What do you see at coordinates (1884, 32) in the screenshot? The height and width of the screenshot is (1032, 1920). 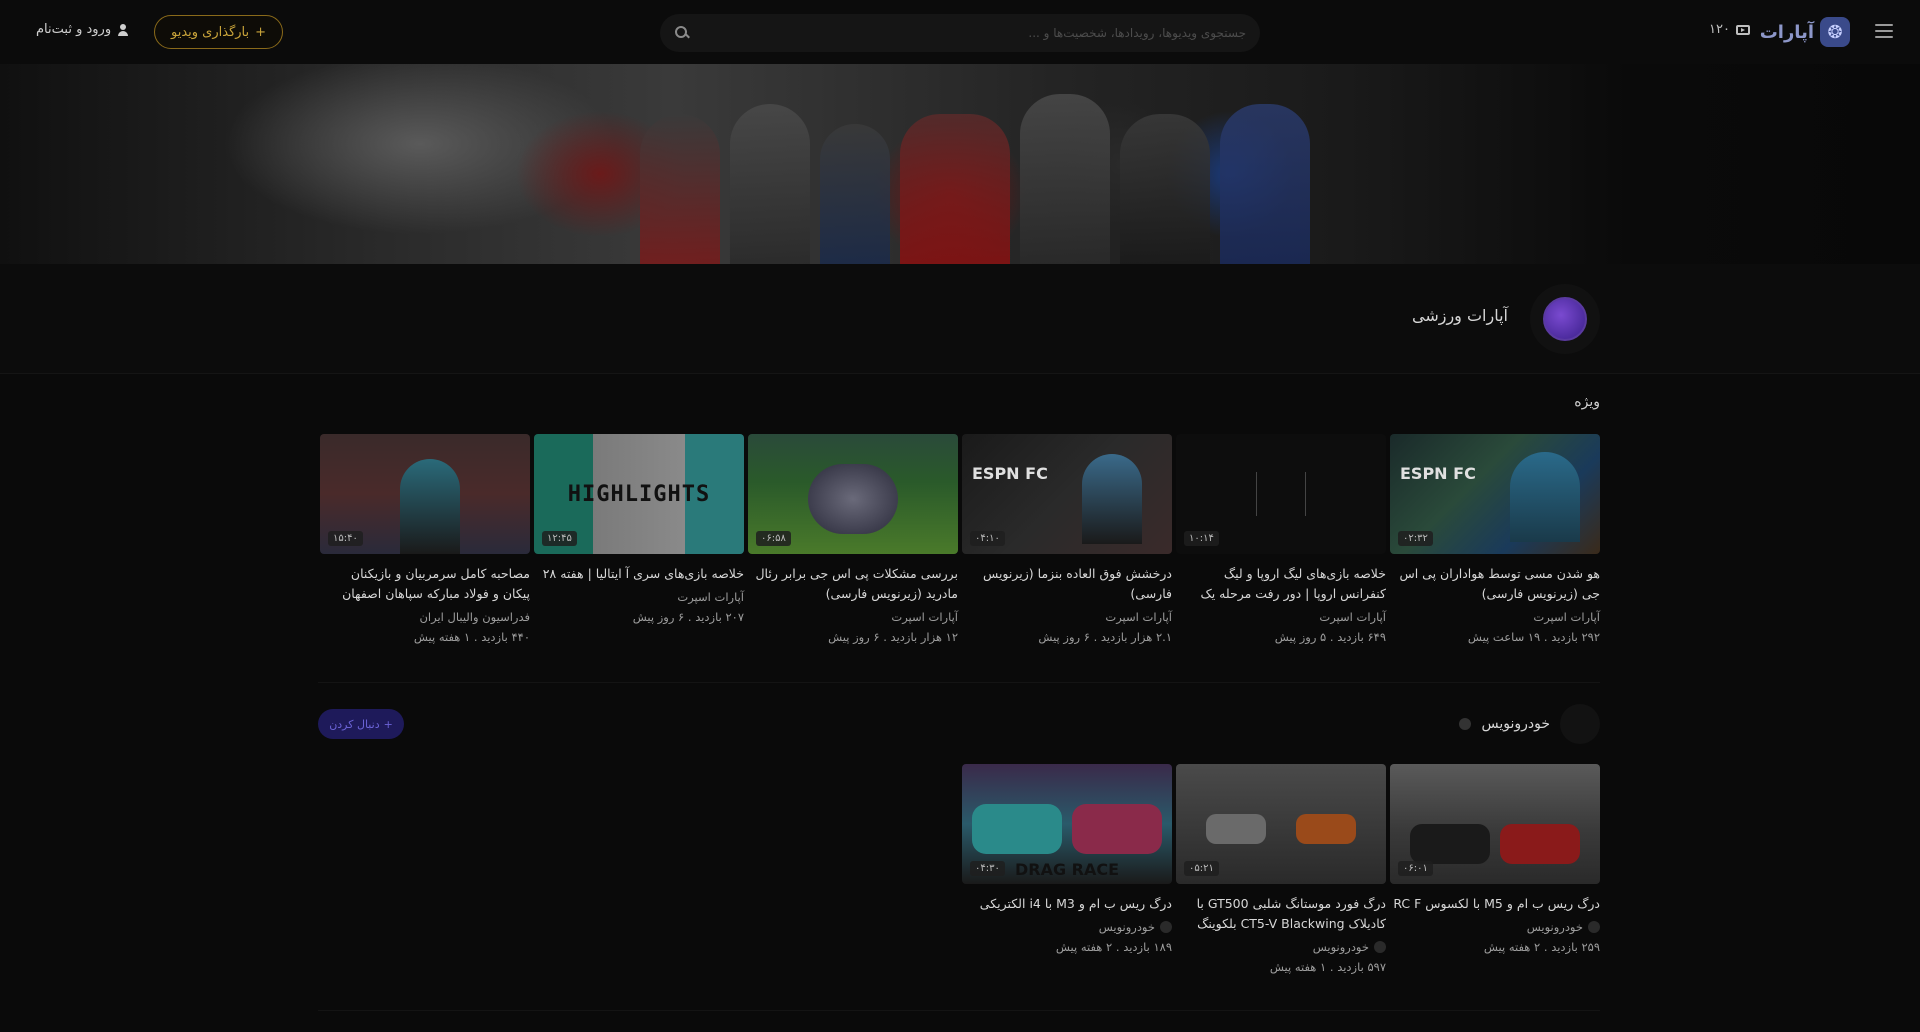 I see `hamburger-menu-icon` at bounding box center [1884, 32].